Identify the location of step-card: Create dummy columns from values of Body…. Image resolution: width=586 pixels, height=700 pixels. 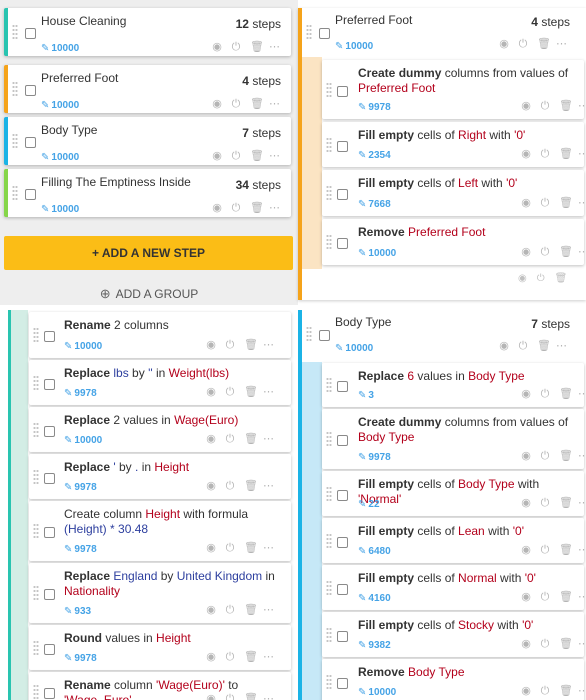
(454, 439).